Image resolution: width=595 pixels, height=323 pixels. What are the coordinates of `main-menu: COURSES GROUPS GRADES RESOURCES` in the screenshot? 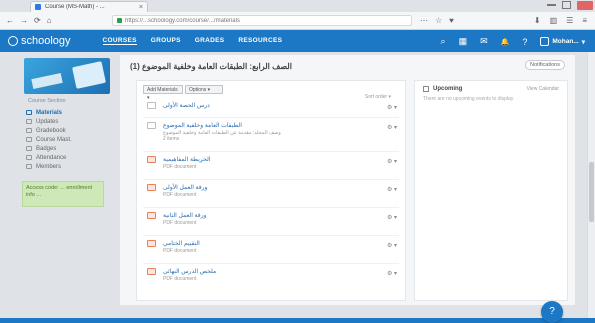 It's located at (192, 41).